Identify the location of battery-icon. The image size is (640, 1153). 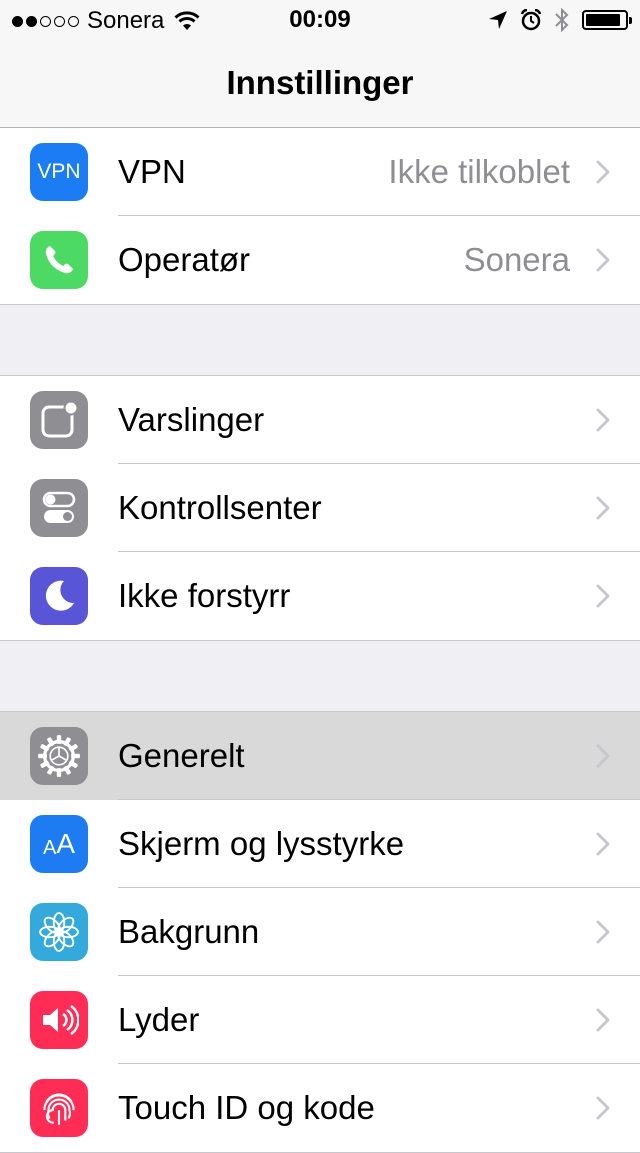
(607, 20).